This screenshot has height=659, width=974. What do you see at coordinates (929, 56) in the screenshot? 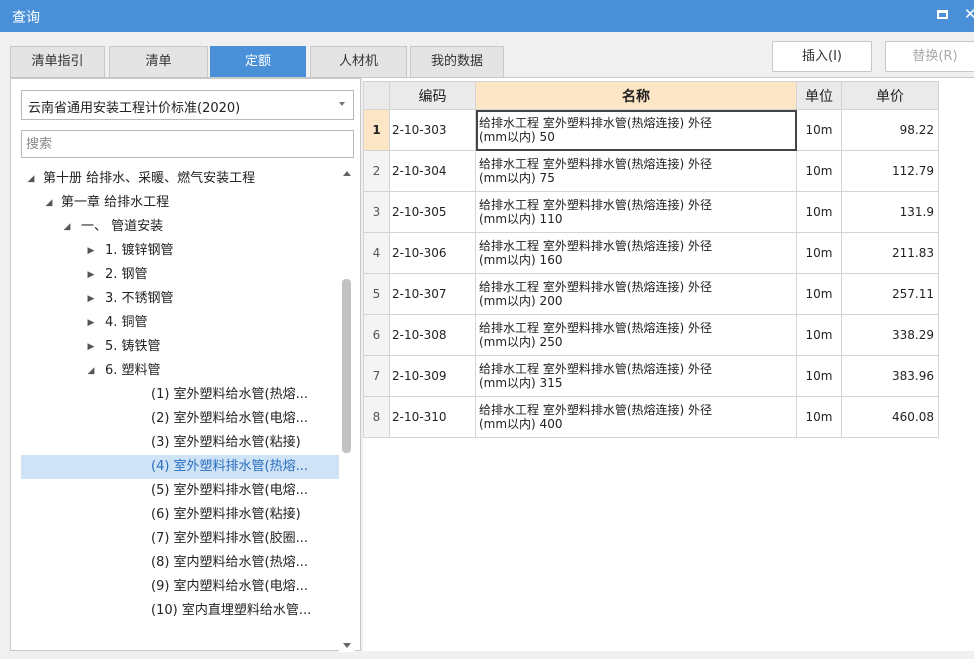
I see `replace-button: 替换(R)` at bounding box center [929, 56].